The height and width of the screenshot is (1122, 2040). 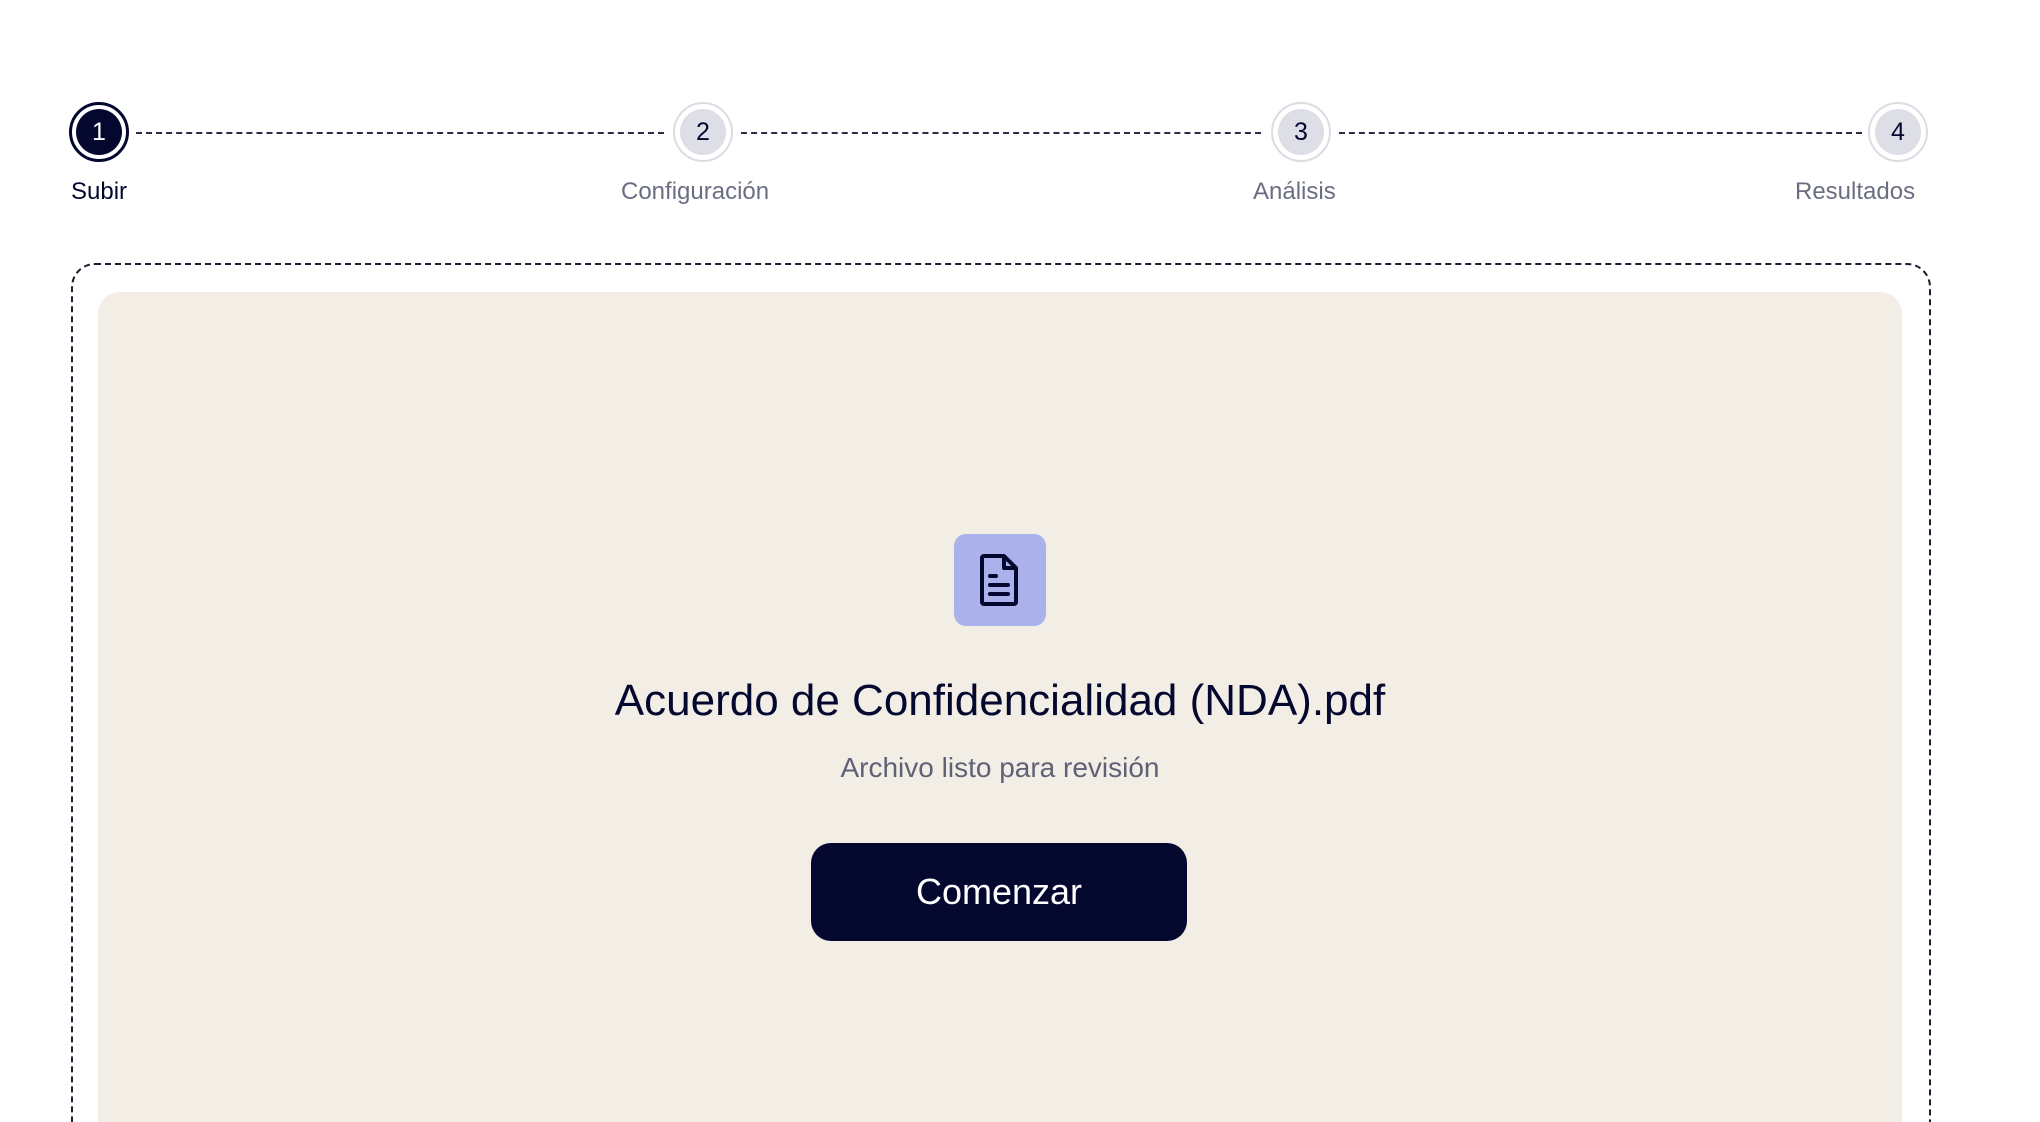 What do you see at coordinates (1000, 700) in the screenshot?
I see `file-name: Acuerdo de Confidencialidad (NDA).pdf` at bounding box center [1000, 700].